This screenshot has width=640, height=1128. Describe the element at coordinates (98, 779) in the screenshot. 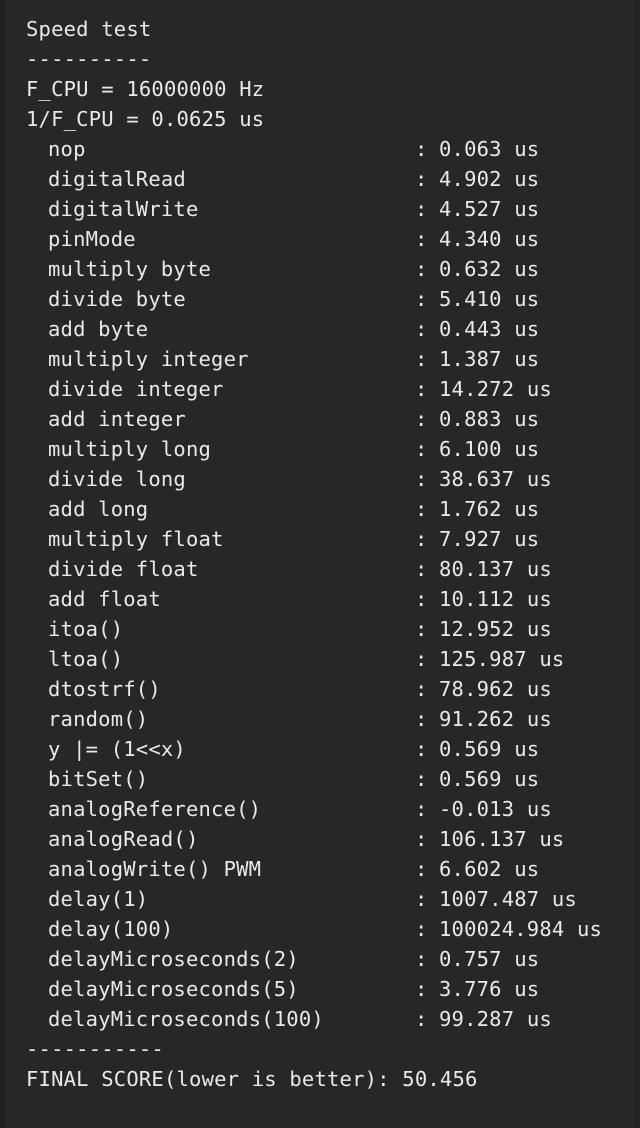

I see `benchmark-label: bitSet()` at that location.